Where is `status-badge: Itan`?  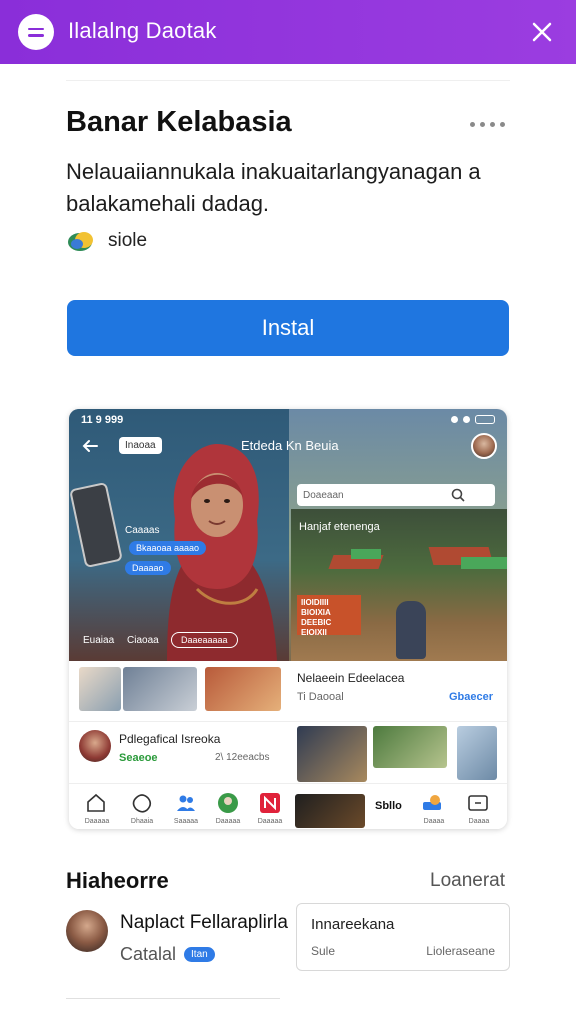 status-badge: Itan is located at coordinates (199, 954).